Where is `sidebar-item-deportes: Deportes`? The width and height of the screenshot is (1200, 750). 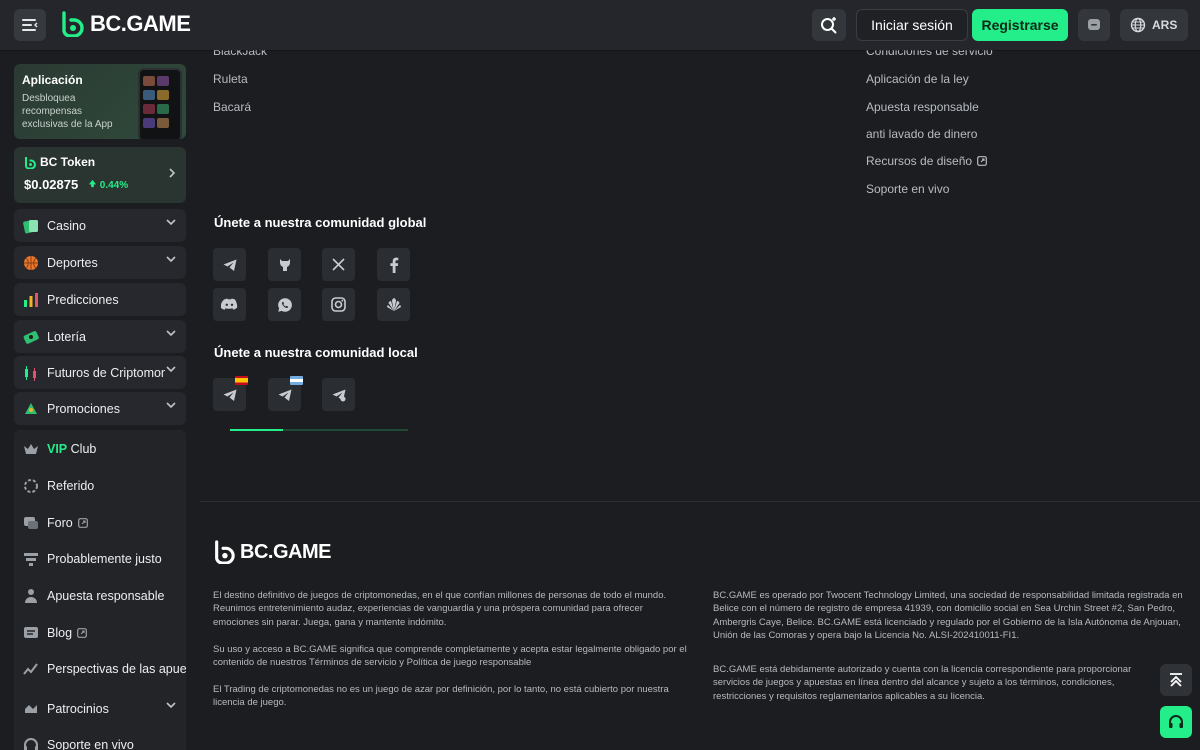 sidebar-item-deportes: Deportes is located at coordinates (100, 262).